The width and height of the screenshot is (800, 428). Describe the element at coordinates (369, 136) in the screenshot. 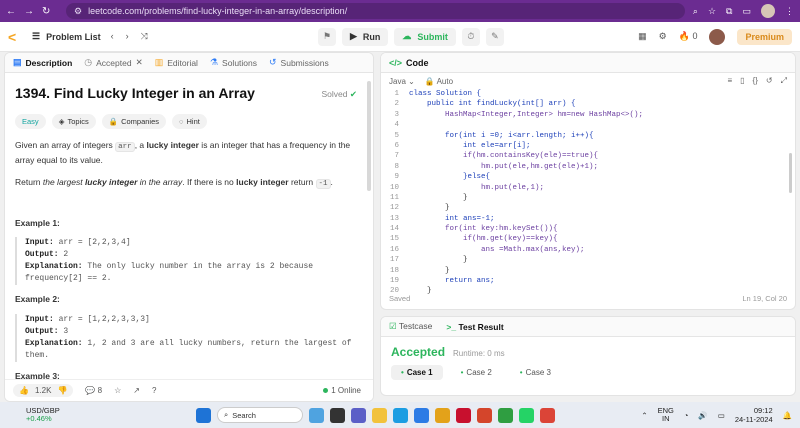

I see `description-scrollbar` at that location.